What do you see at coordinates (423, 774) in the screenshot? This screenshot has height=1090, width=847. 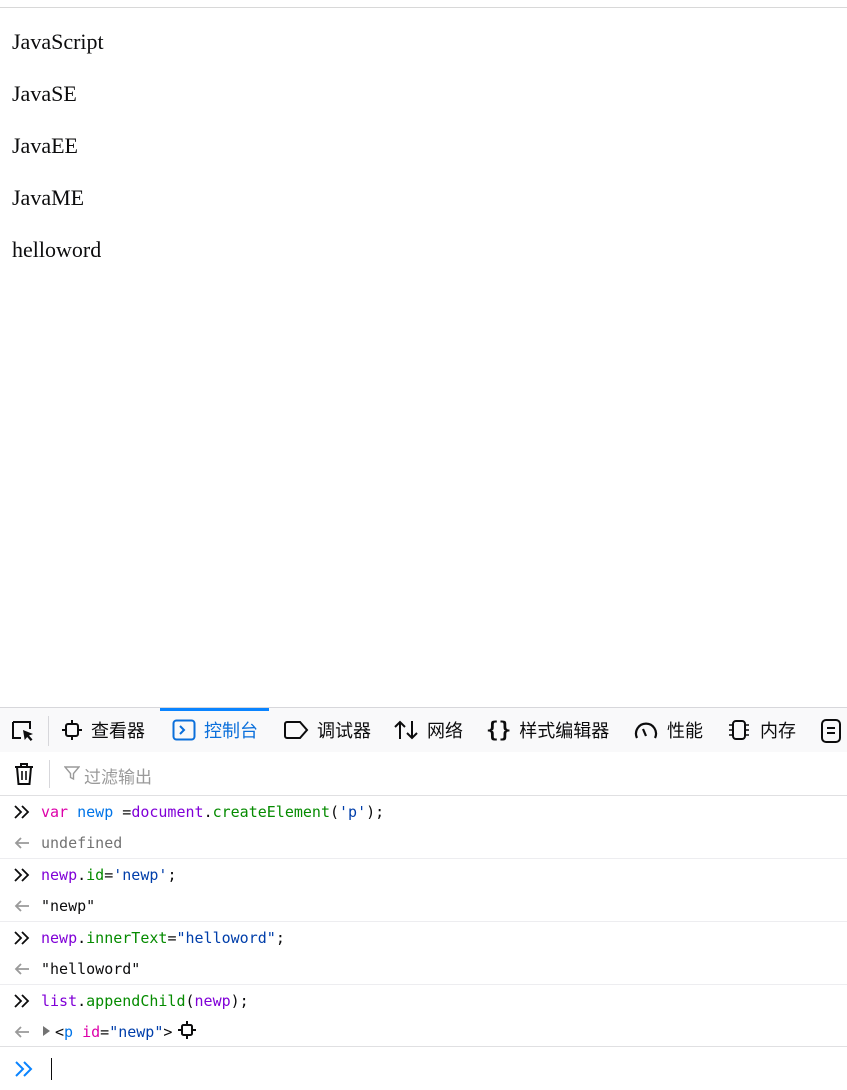 I see `console-filter-bar: 过滤输出` at bounding box center [423, 774].